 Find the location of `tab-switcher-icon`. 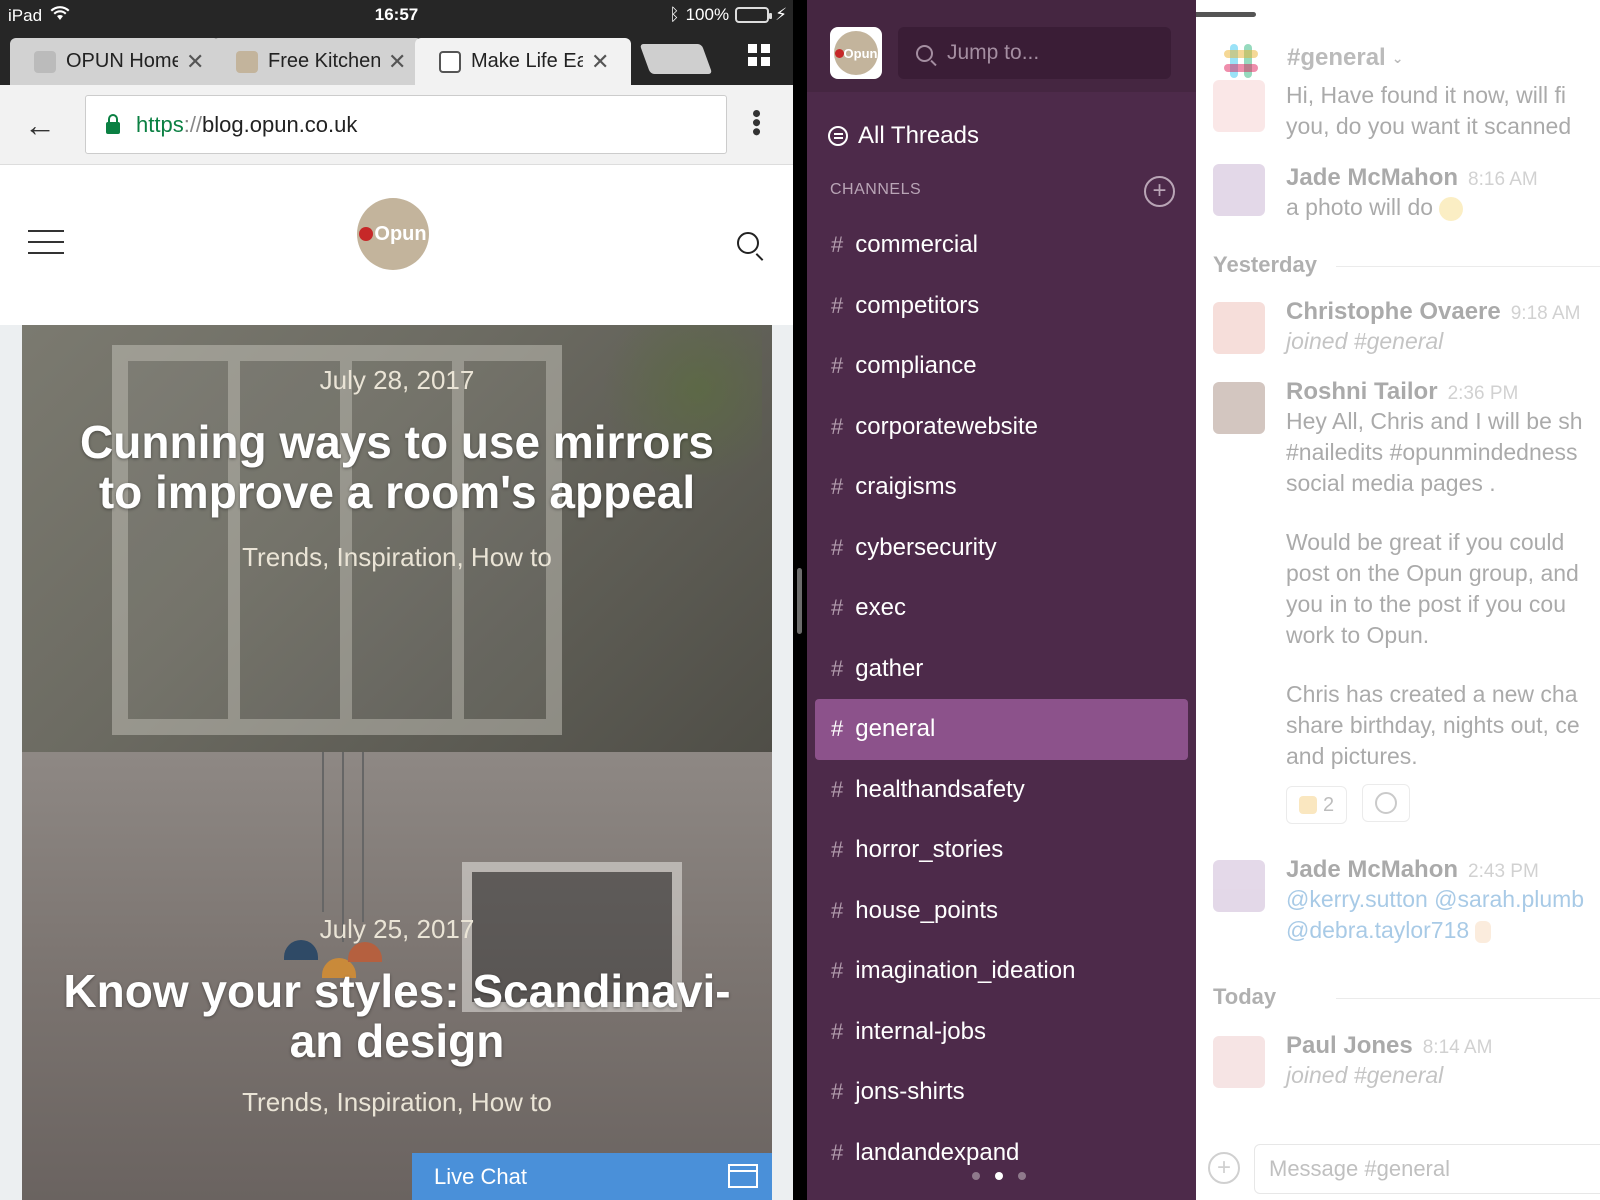

tab-switcher-icon is located at coordinates (759, 55).